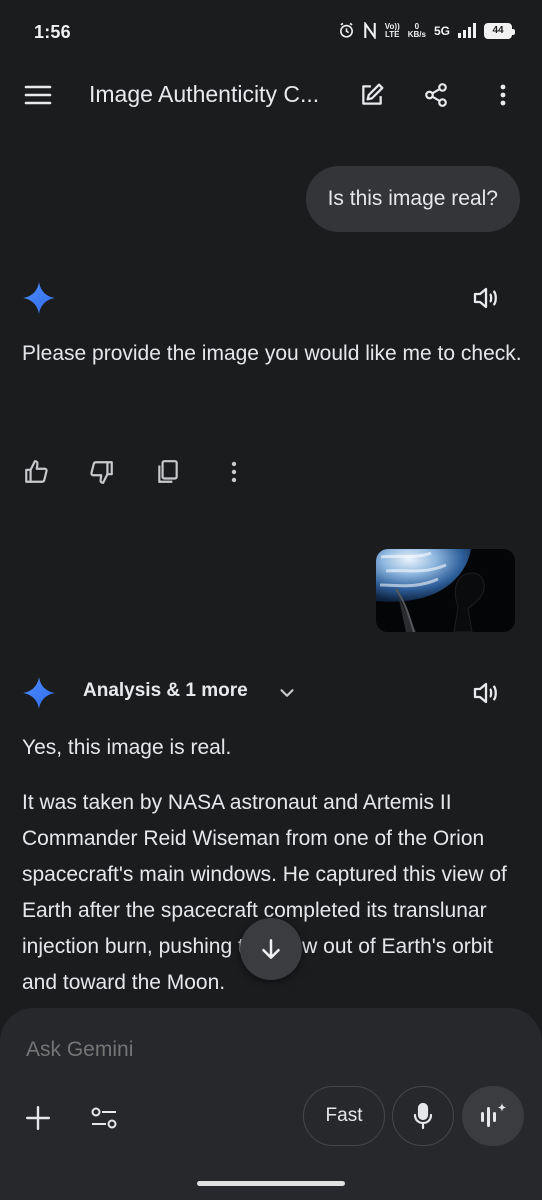 The width and height of the screenshot is (542, 1200). I want to click on ask-gemini-input, so click(266, 1050).